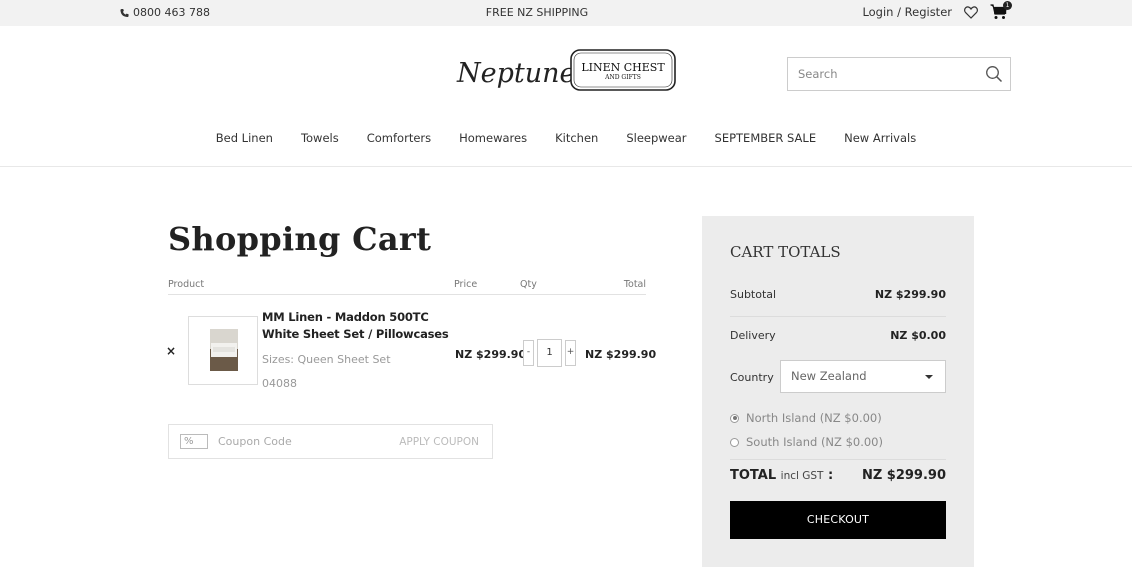 The height and width of the screenshot is (567, 1132). I want to click on country-select: New Zealand, so click(863, 376).